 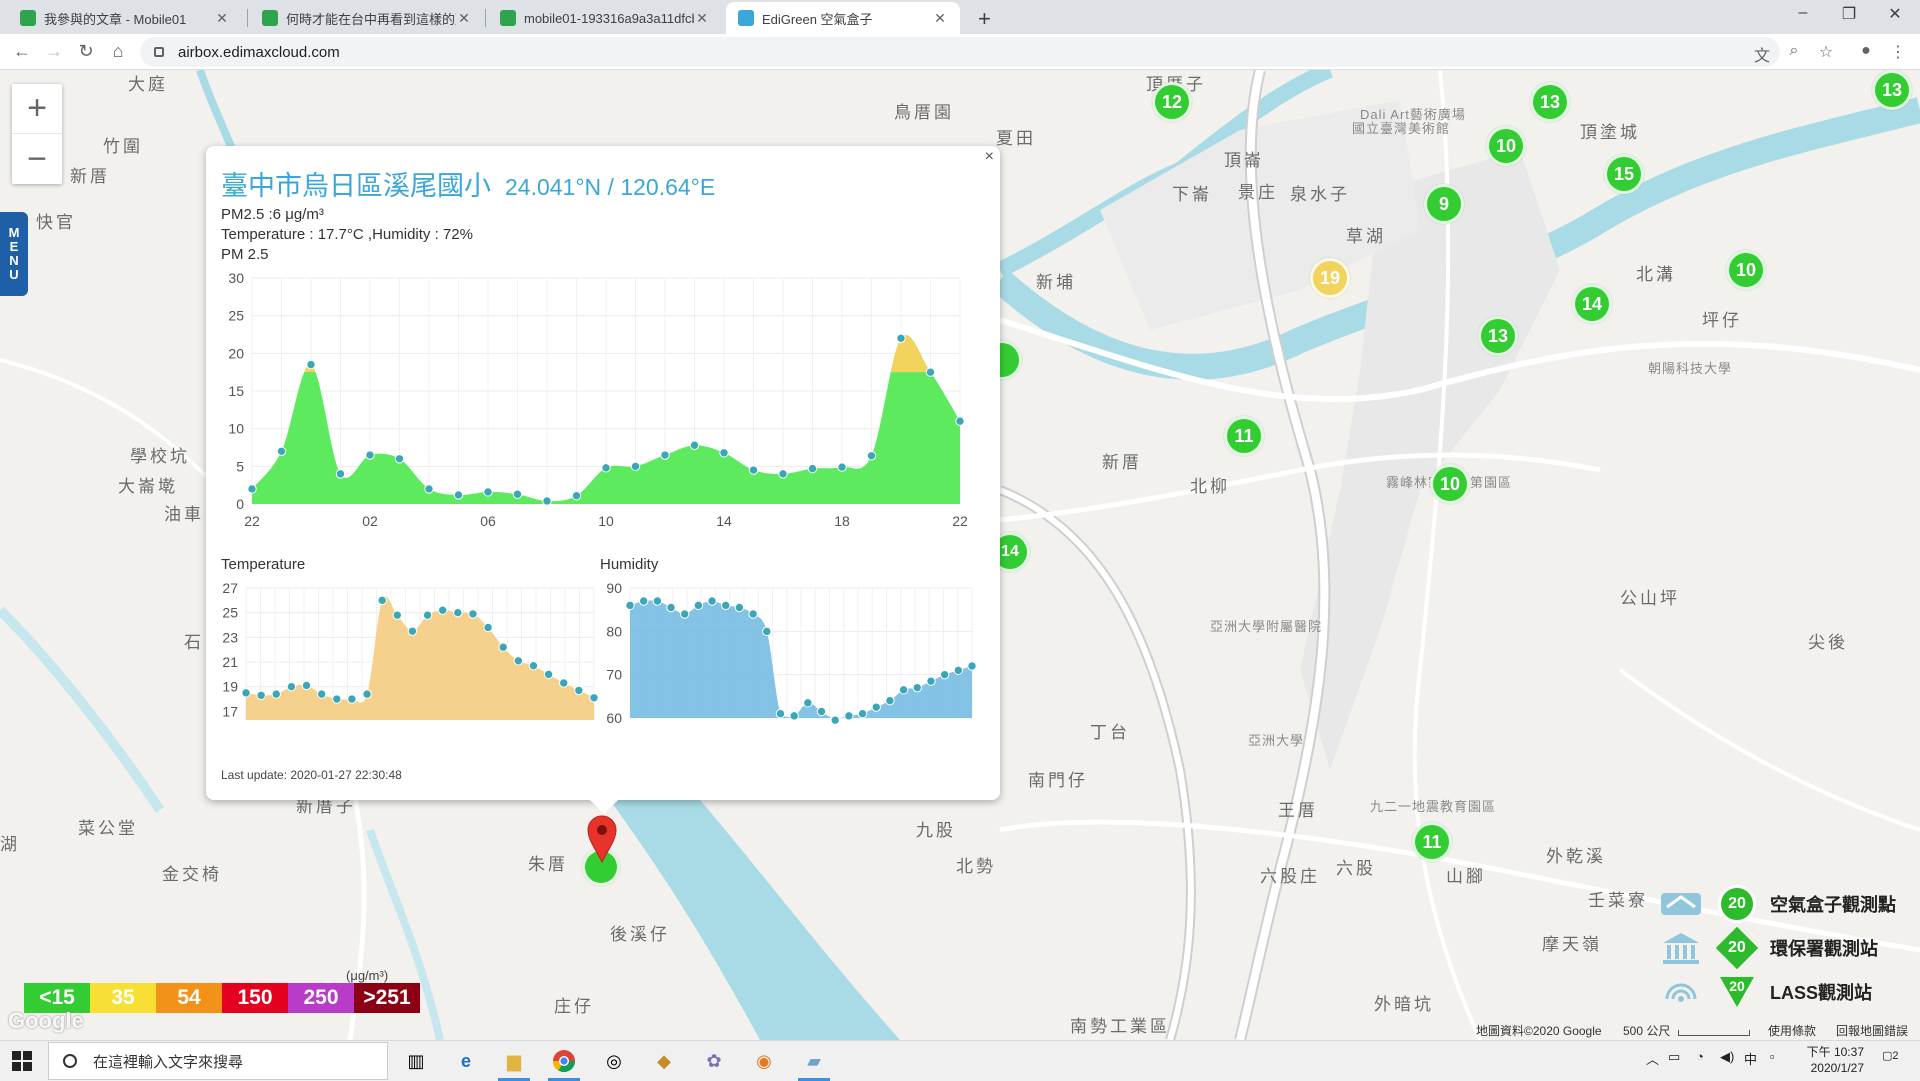 I want to click on browser-tab-active: EdiGreen 空氣盒子 ✕, so click(x=843, y=18).